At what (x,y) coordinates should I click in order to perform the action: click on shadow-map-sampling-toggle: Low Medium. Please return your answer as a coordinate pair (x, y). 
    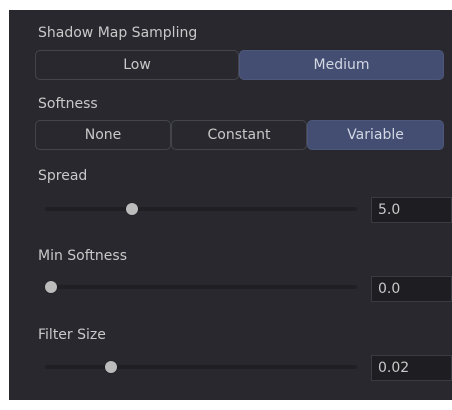
    Looking at the image, I should click on (239, 65).